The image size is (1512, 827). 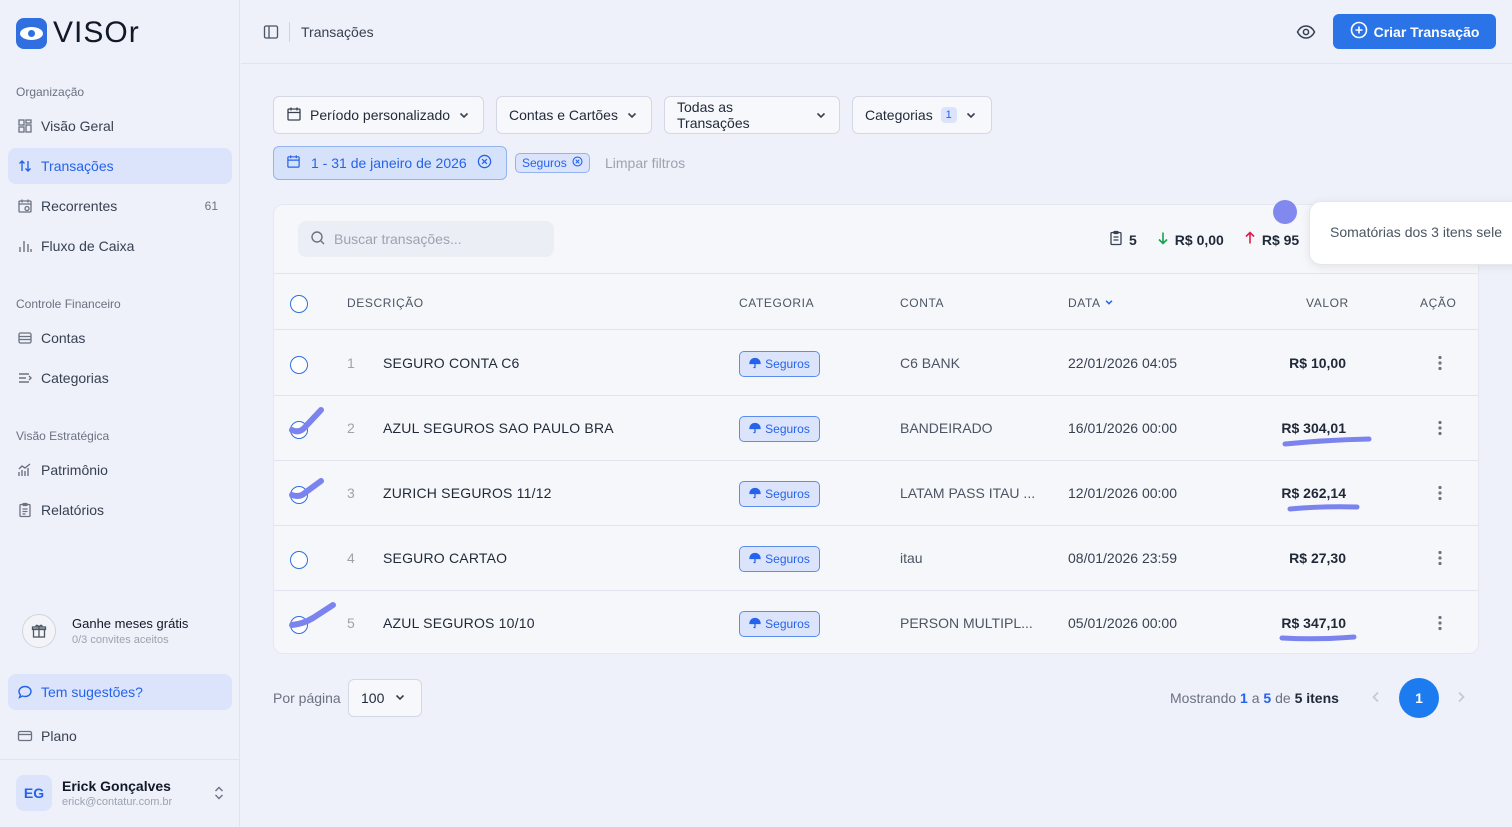 I want to click on column-header-value: VALOR, so click(x=1327, y=303).